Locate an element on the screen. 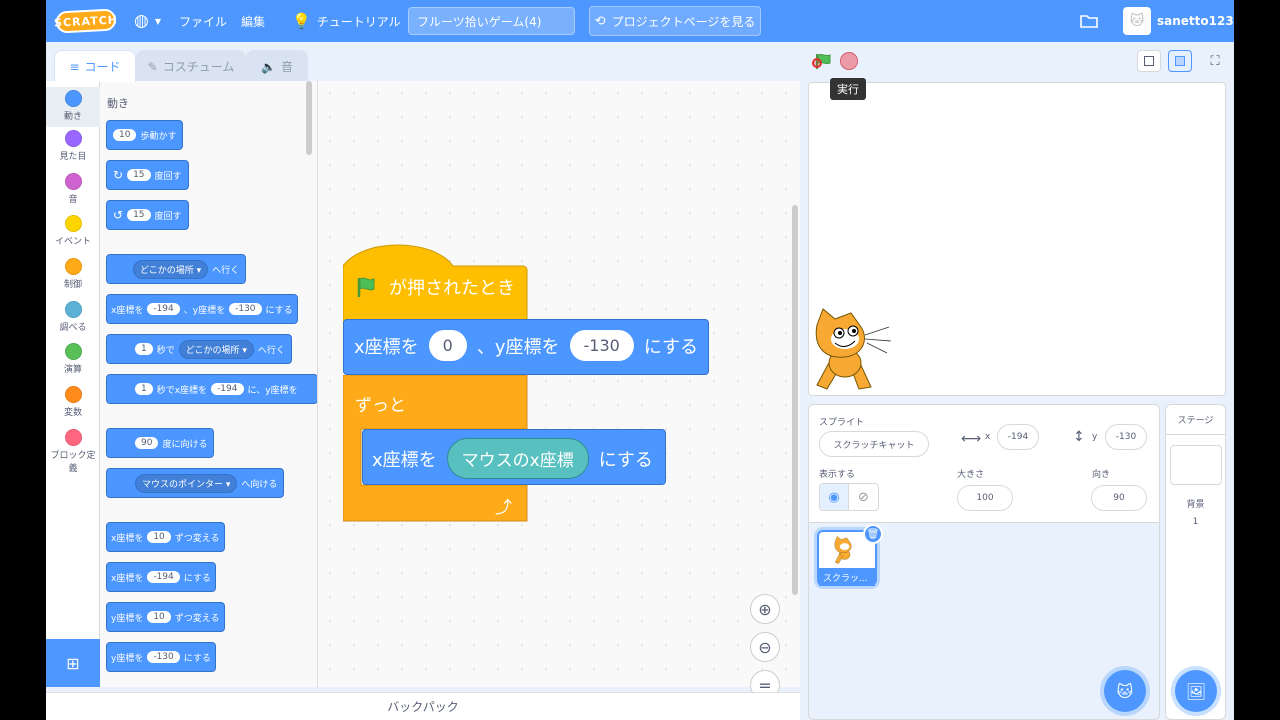 This screenshot has height=720, width=1280. block-text: y座標を is located at coordinates (127, 618).